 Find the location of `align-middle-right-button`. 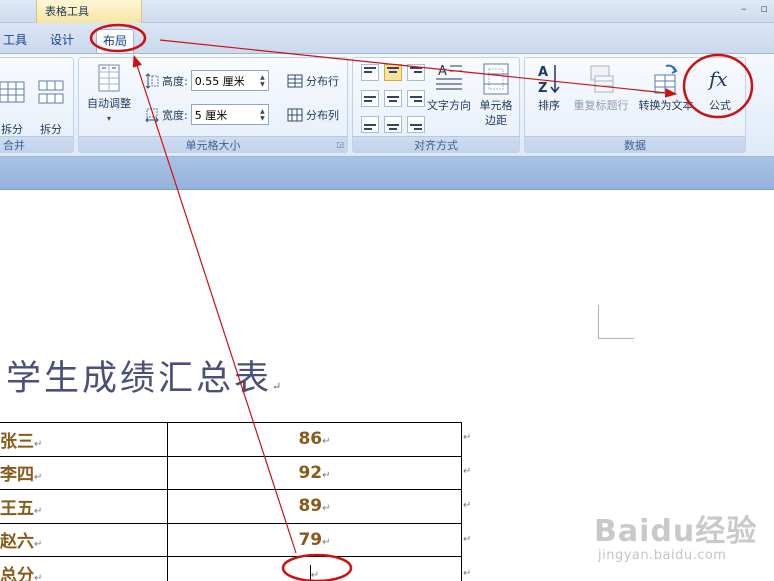

align-middle-right-button is located at coordinates (416, 98).